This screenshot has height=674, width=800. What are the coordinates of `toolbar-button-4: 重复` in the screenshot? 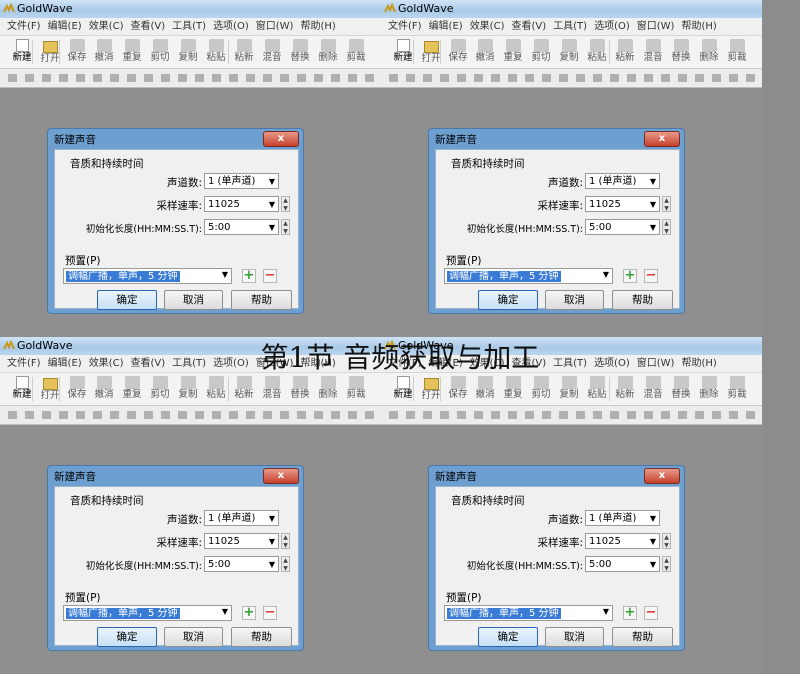 It's located at (513, 389).